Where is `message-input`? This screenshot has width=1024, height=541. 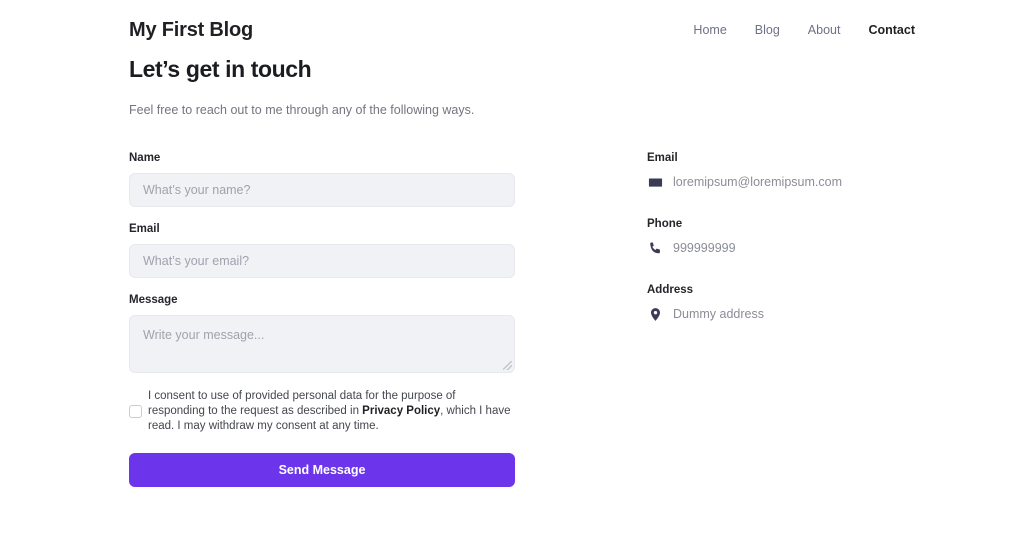 message-input is located at coordinates (322, 344).